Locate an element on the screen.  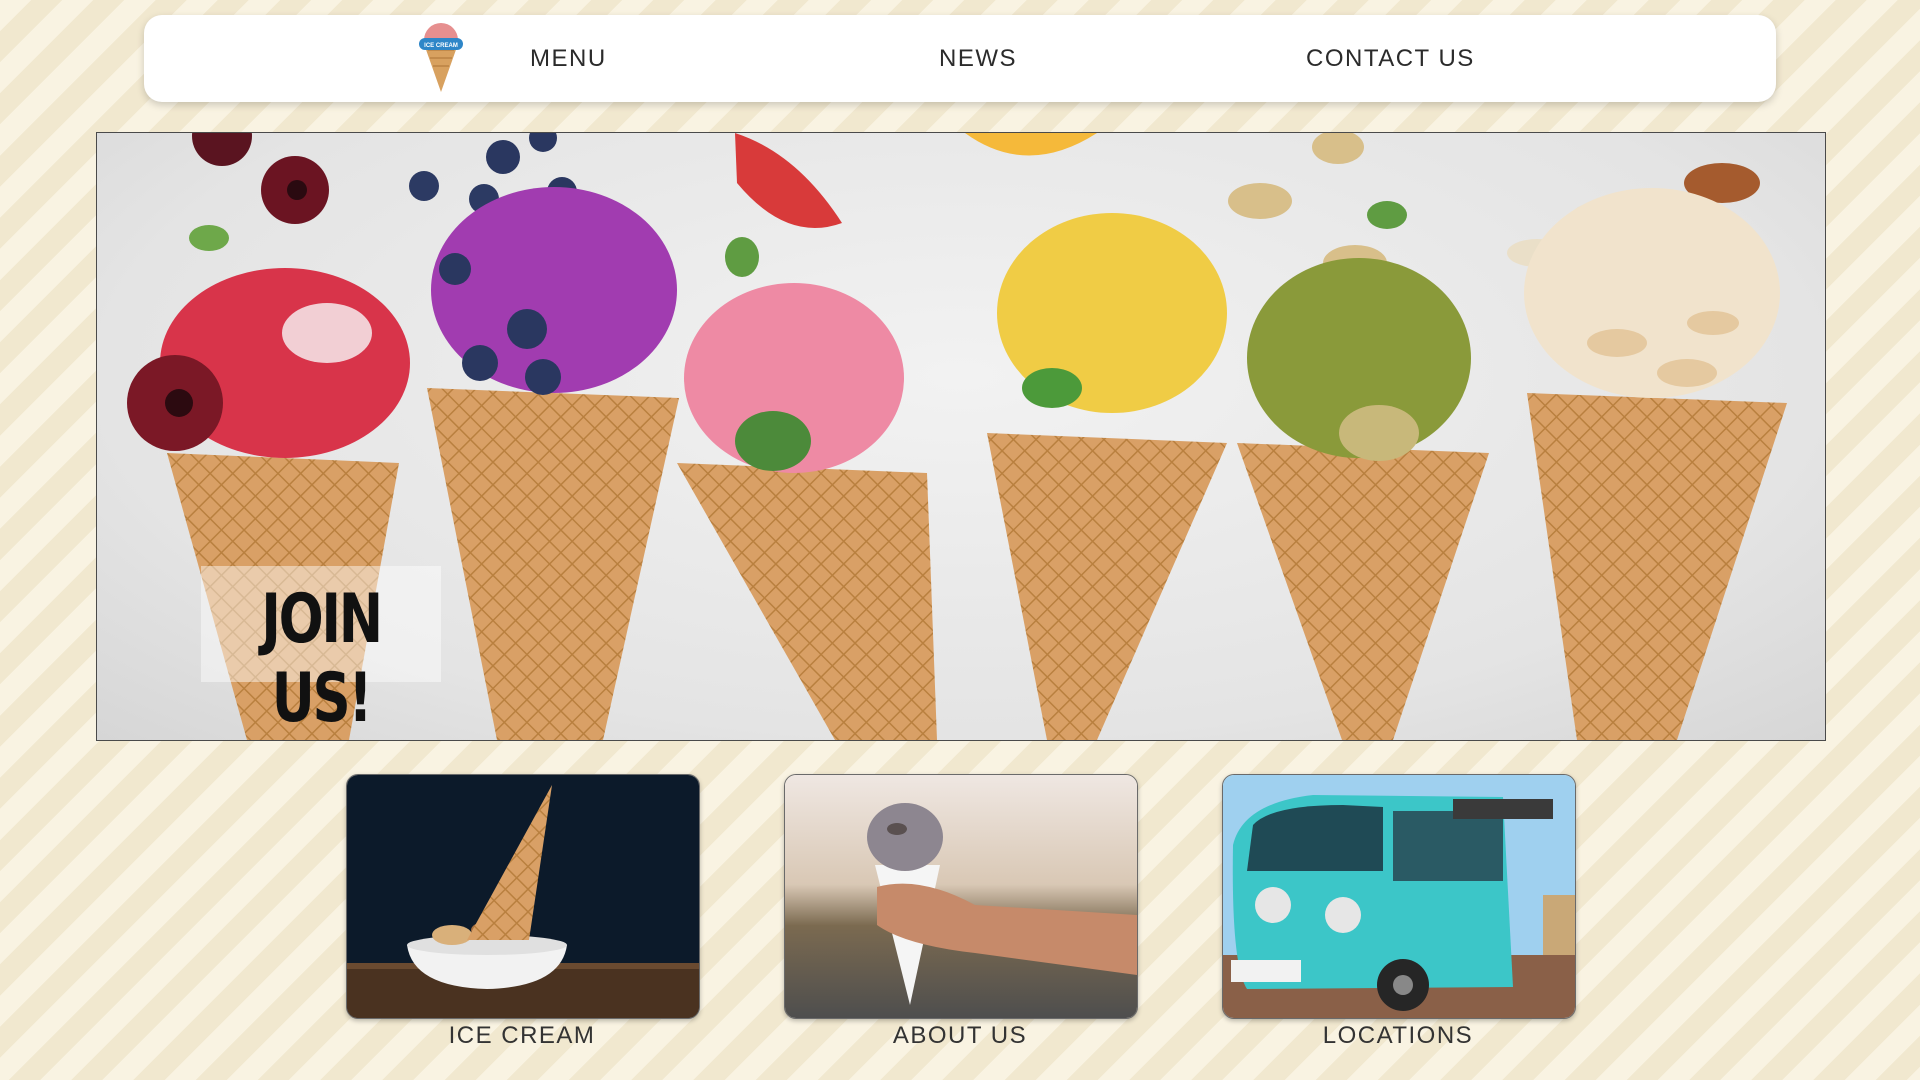
ice-cream-cone-almond is located at coordinates (1655, 464).